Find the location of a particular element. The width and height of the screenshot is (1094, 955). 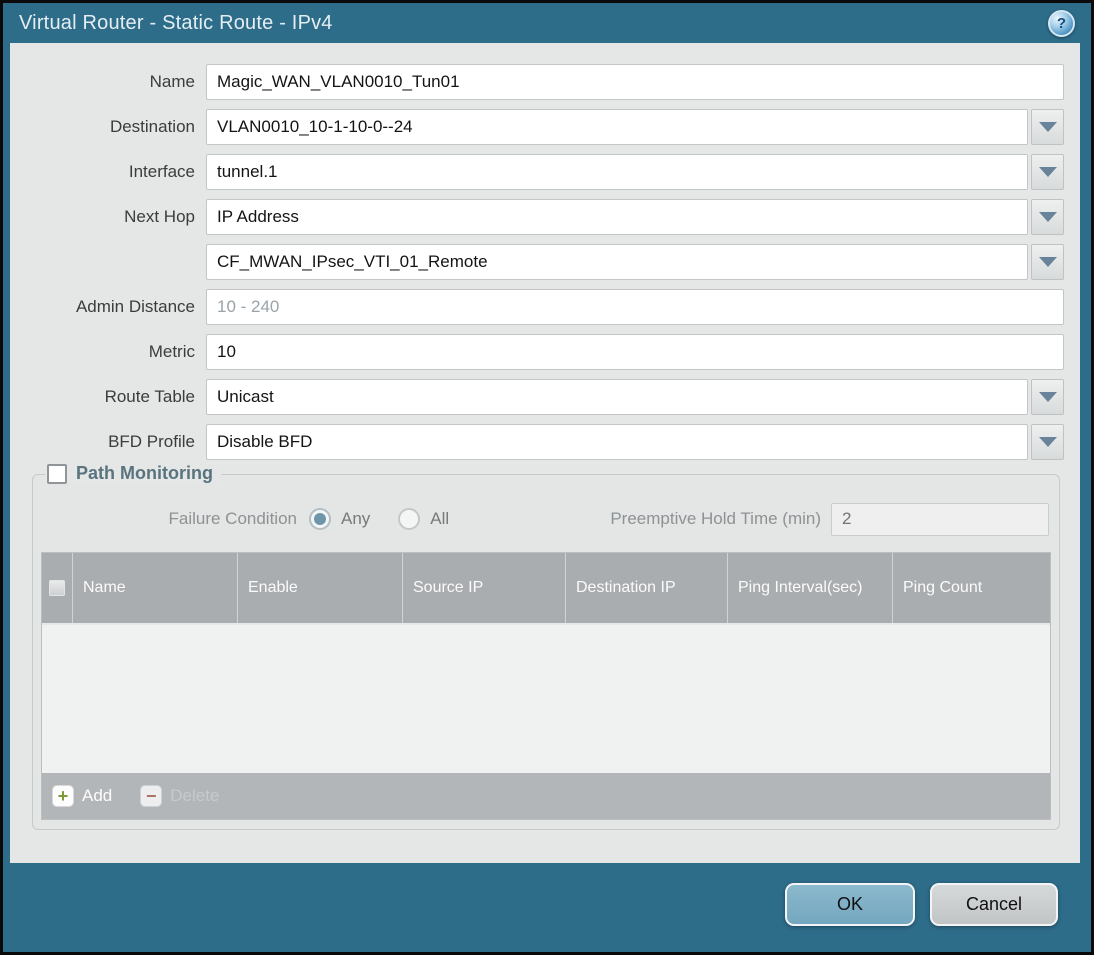

interface-label: Interface is located at coordinates (161, 171).